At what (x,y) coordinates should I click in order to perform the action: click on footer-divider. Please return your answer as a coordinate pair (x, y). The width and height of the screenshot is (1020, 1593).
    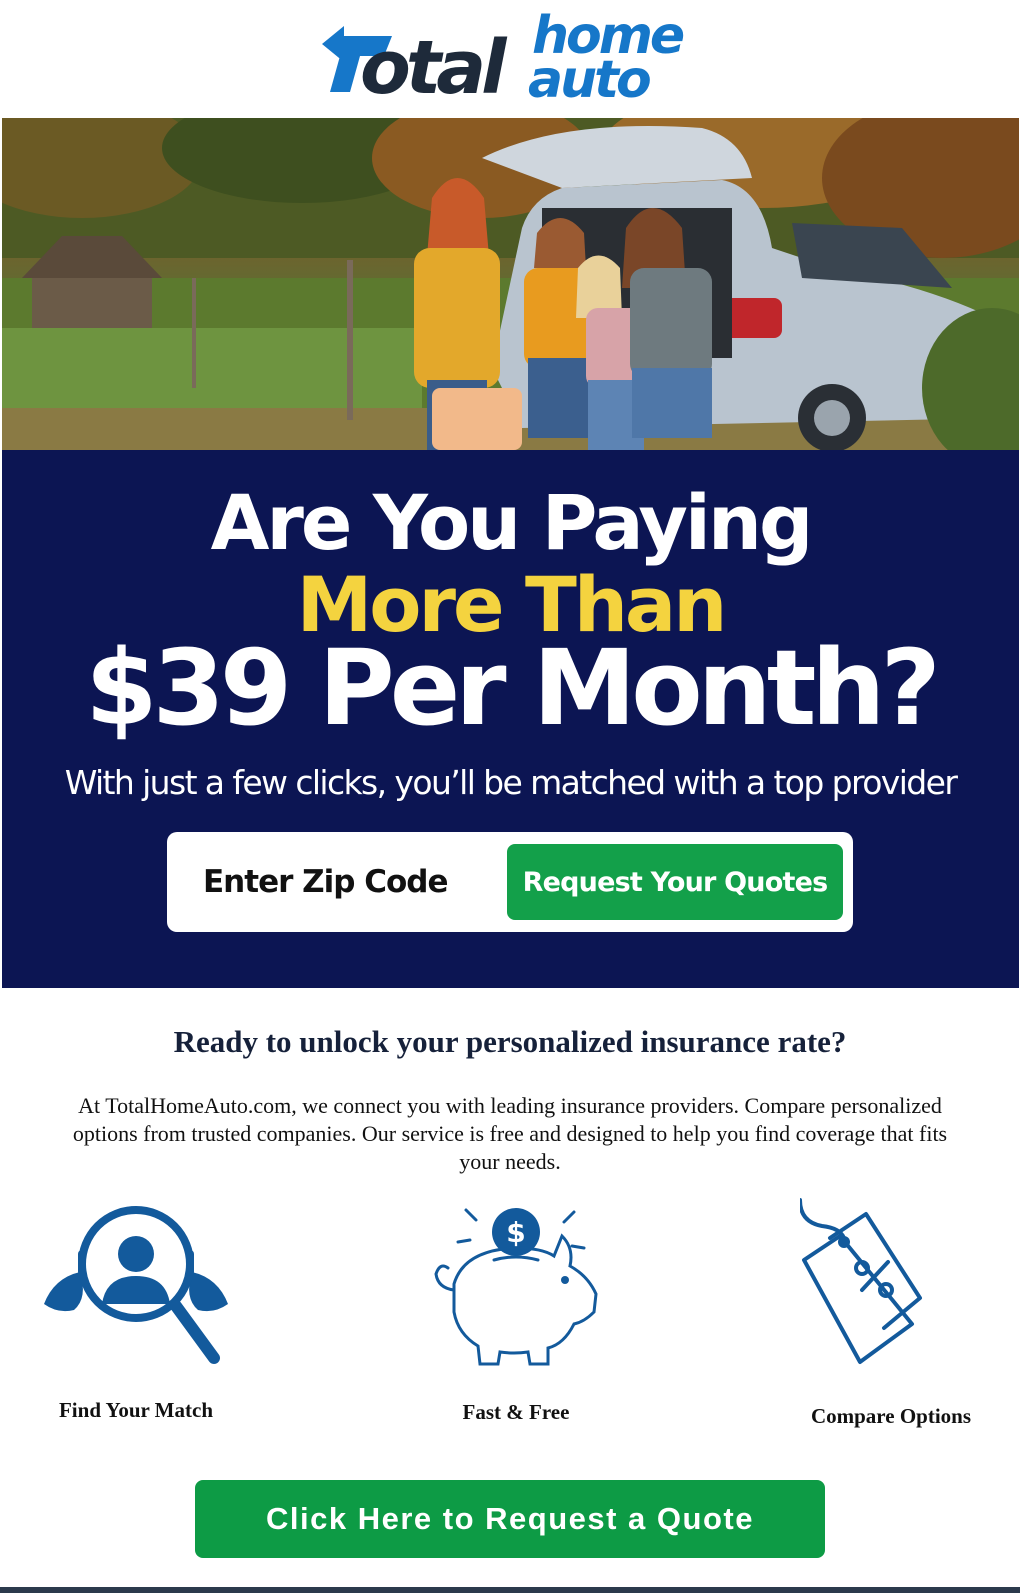
    Looking at the image, I should click on (510, 1590).